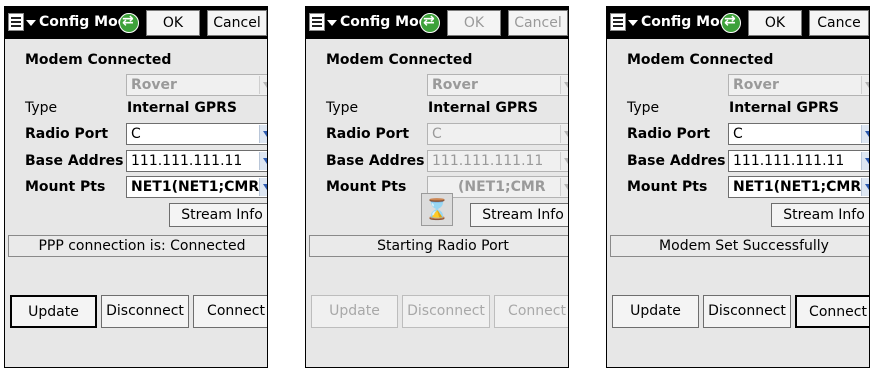 The image size is (872, 373). Describe the element at coordinates (839, 23) in the screenshot. I see `cancel-button: Cance` at that location.